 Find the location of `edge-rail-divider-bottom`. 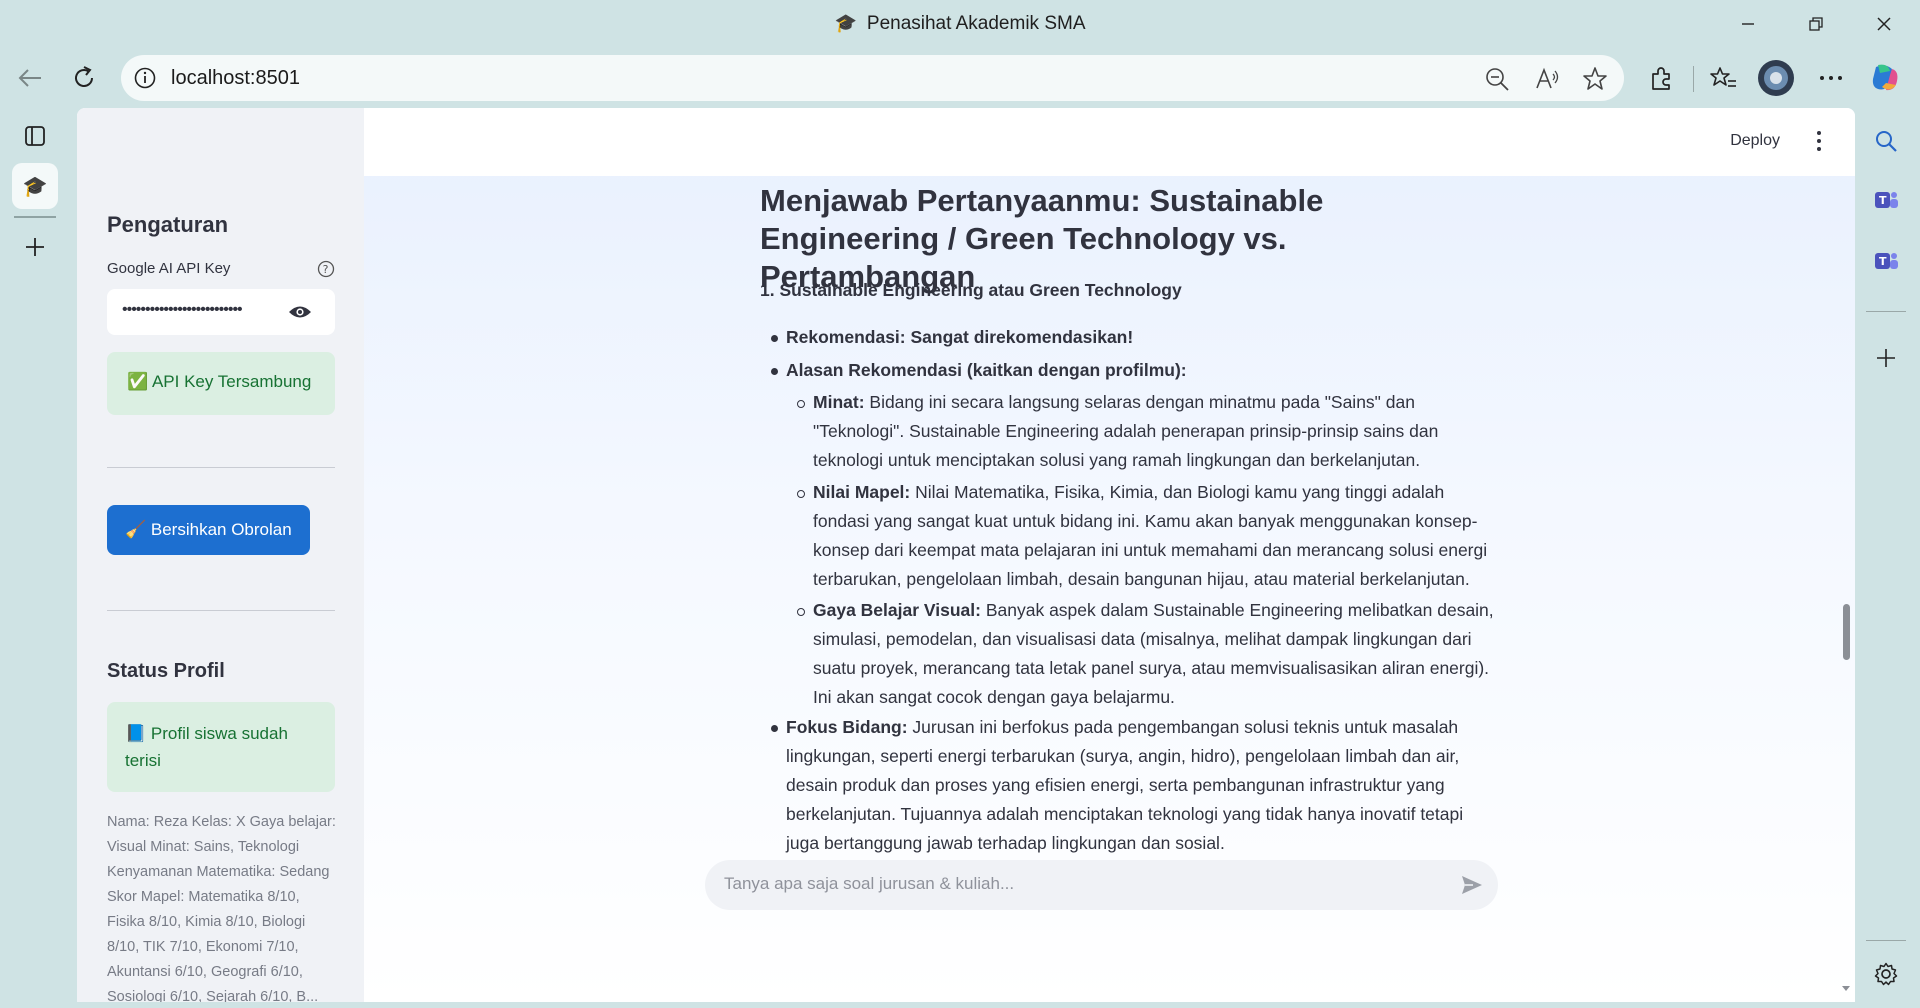

edge-rail-divider-bottom is located at coordinates (1886, 940).